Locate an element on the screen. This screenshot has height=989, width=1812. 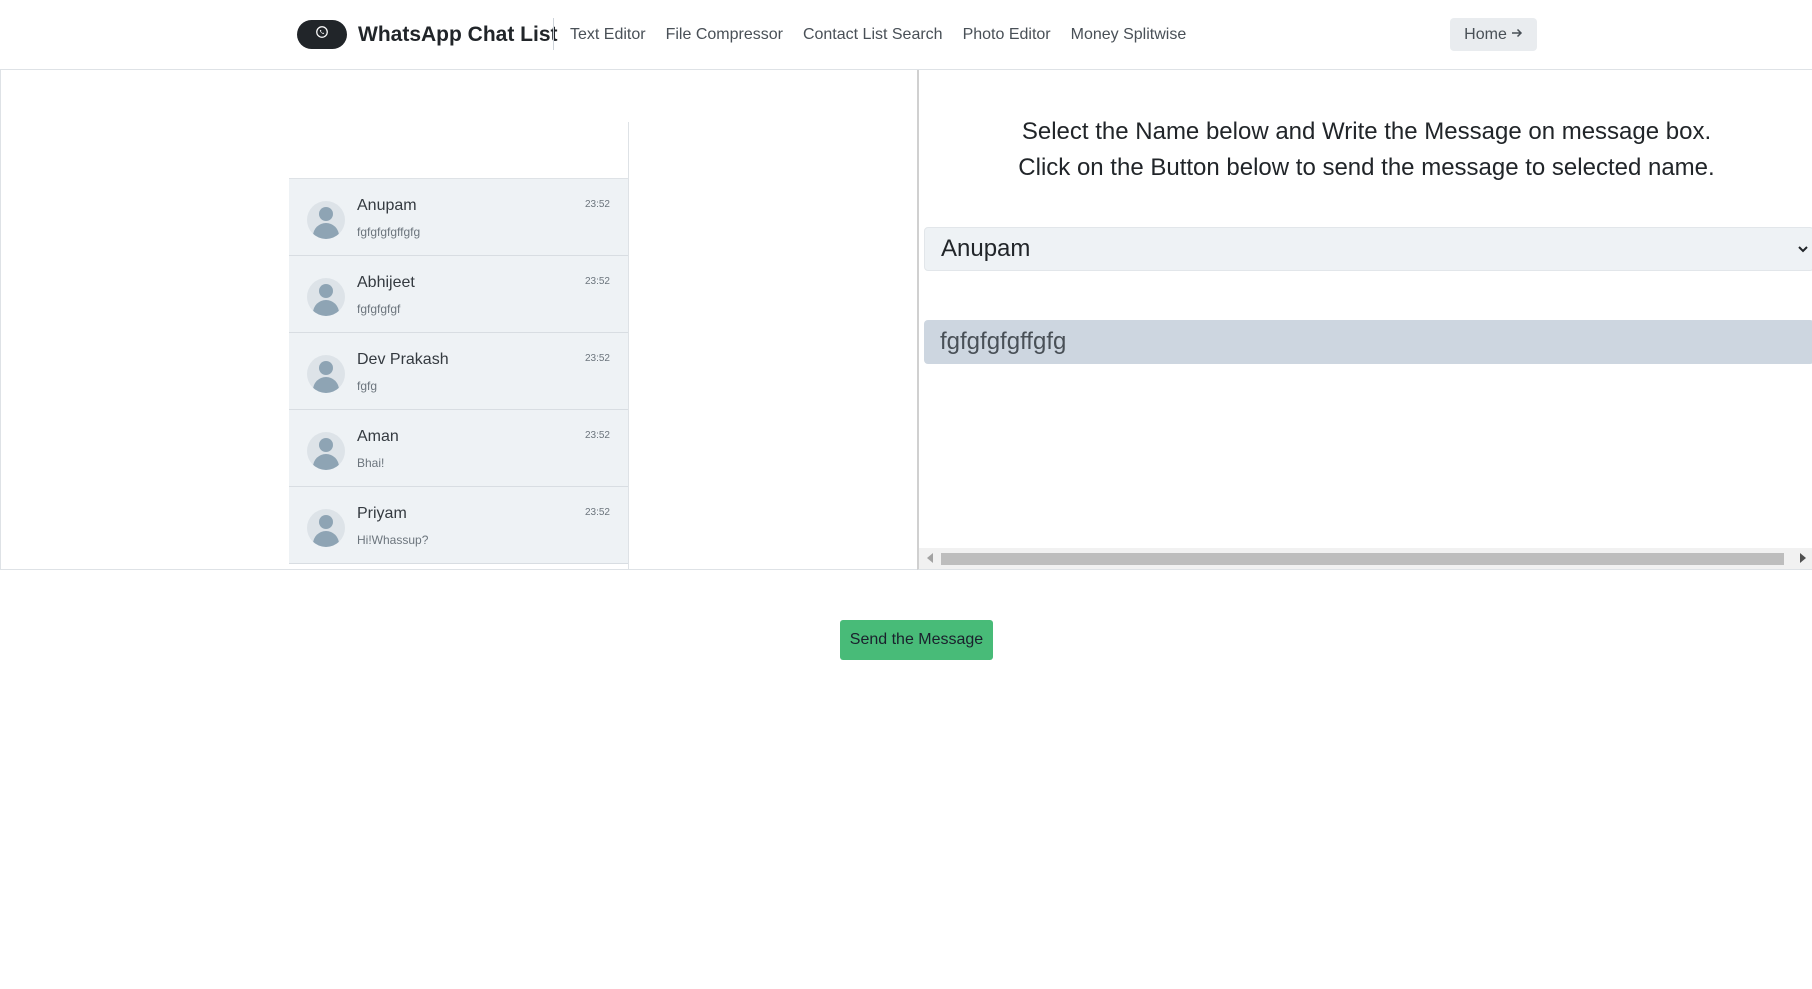
horizontal-scrollbar is located at coordinates (1365, 558).